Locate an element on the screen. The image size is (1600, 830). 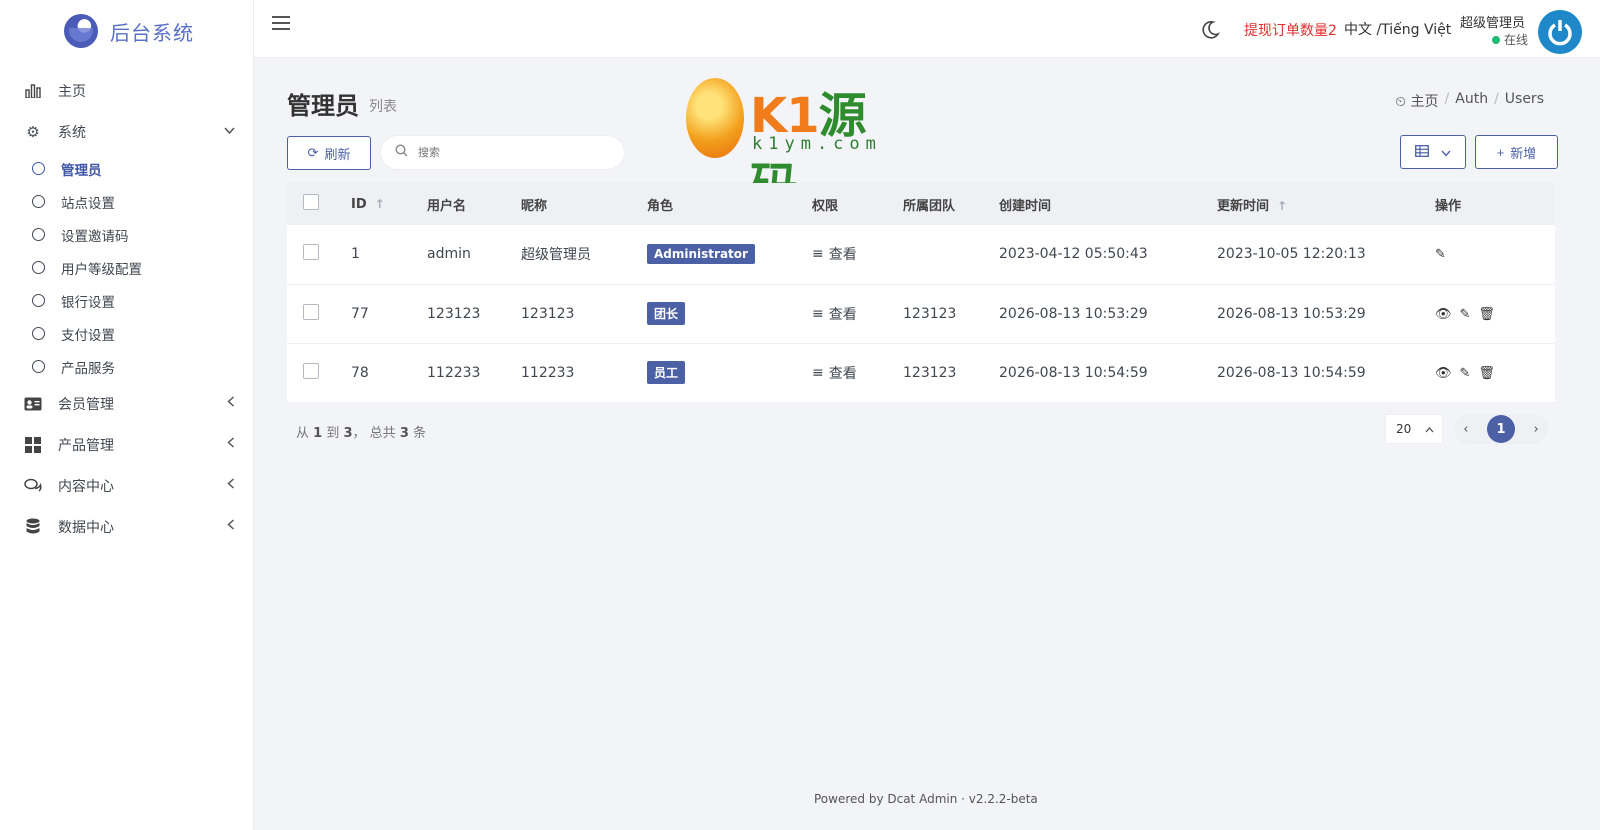
sidebar-item-content: 内容中心 is located at coordinates (126, 485).